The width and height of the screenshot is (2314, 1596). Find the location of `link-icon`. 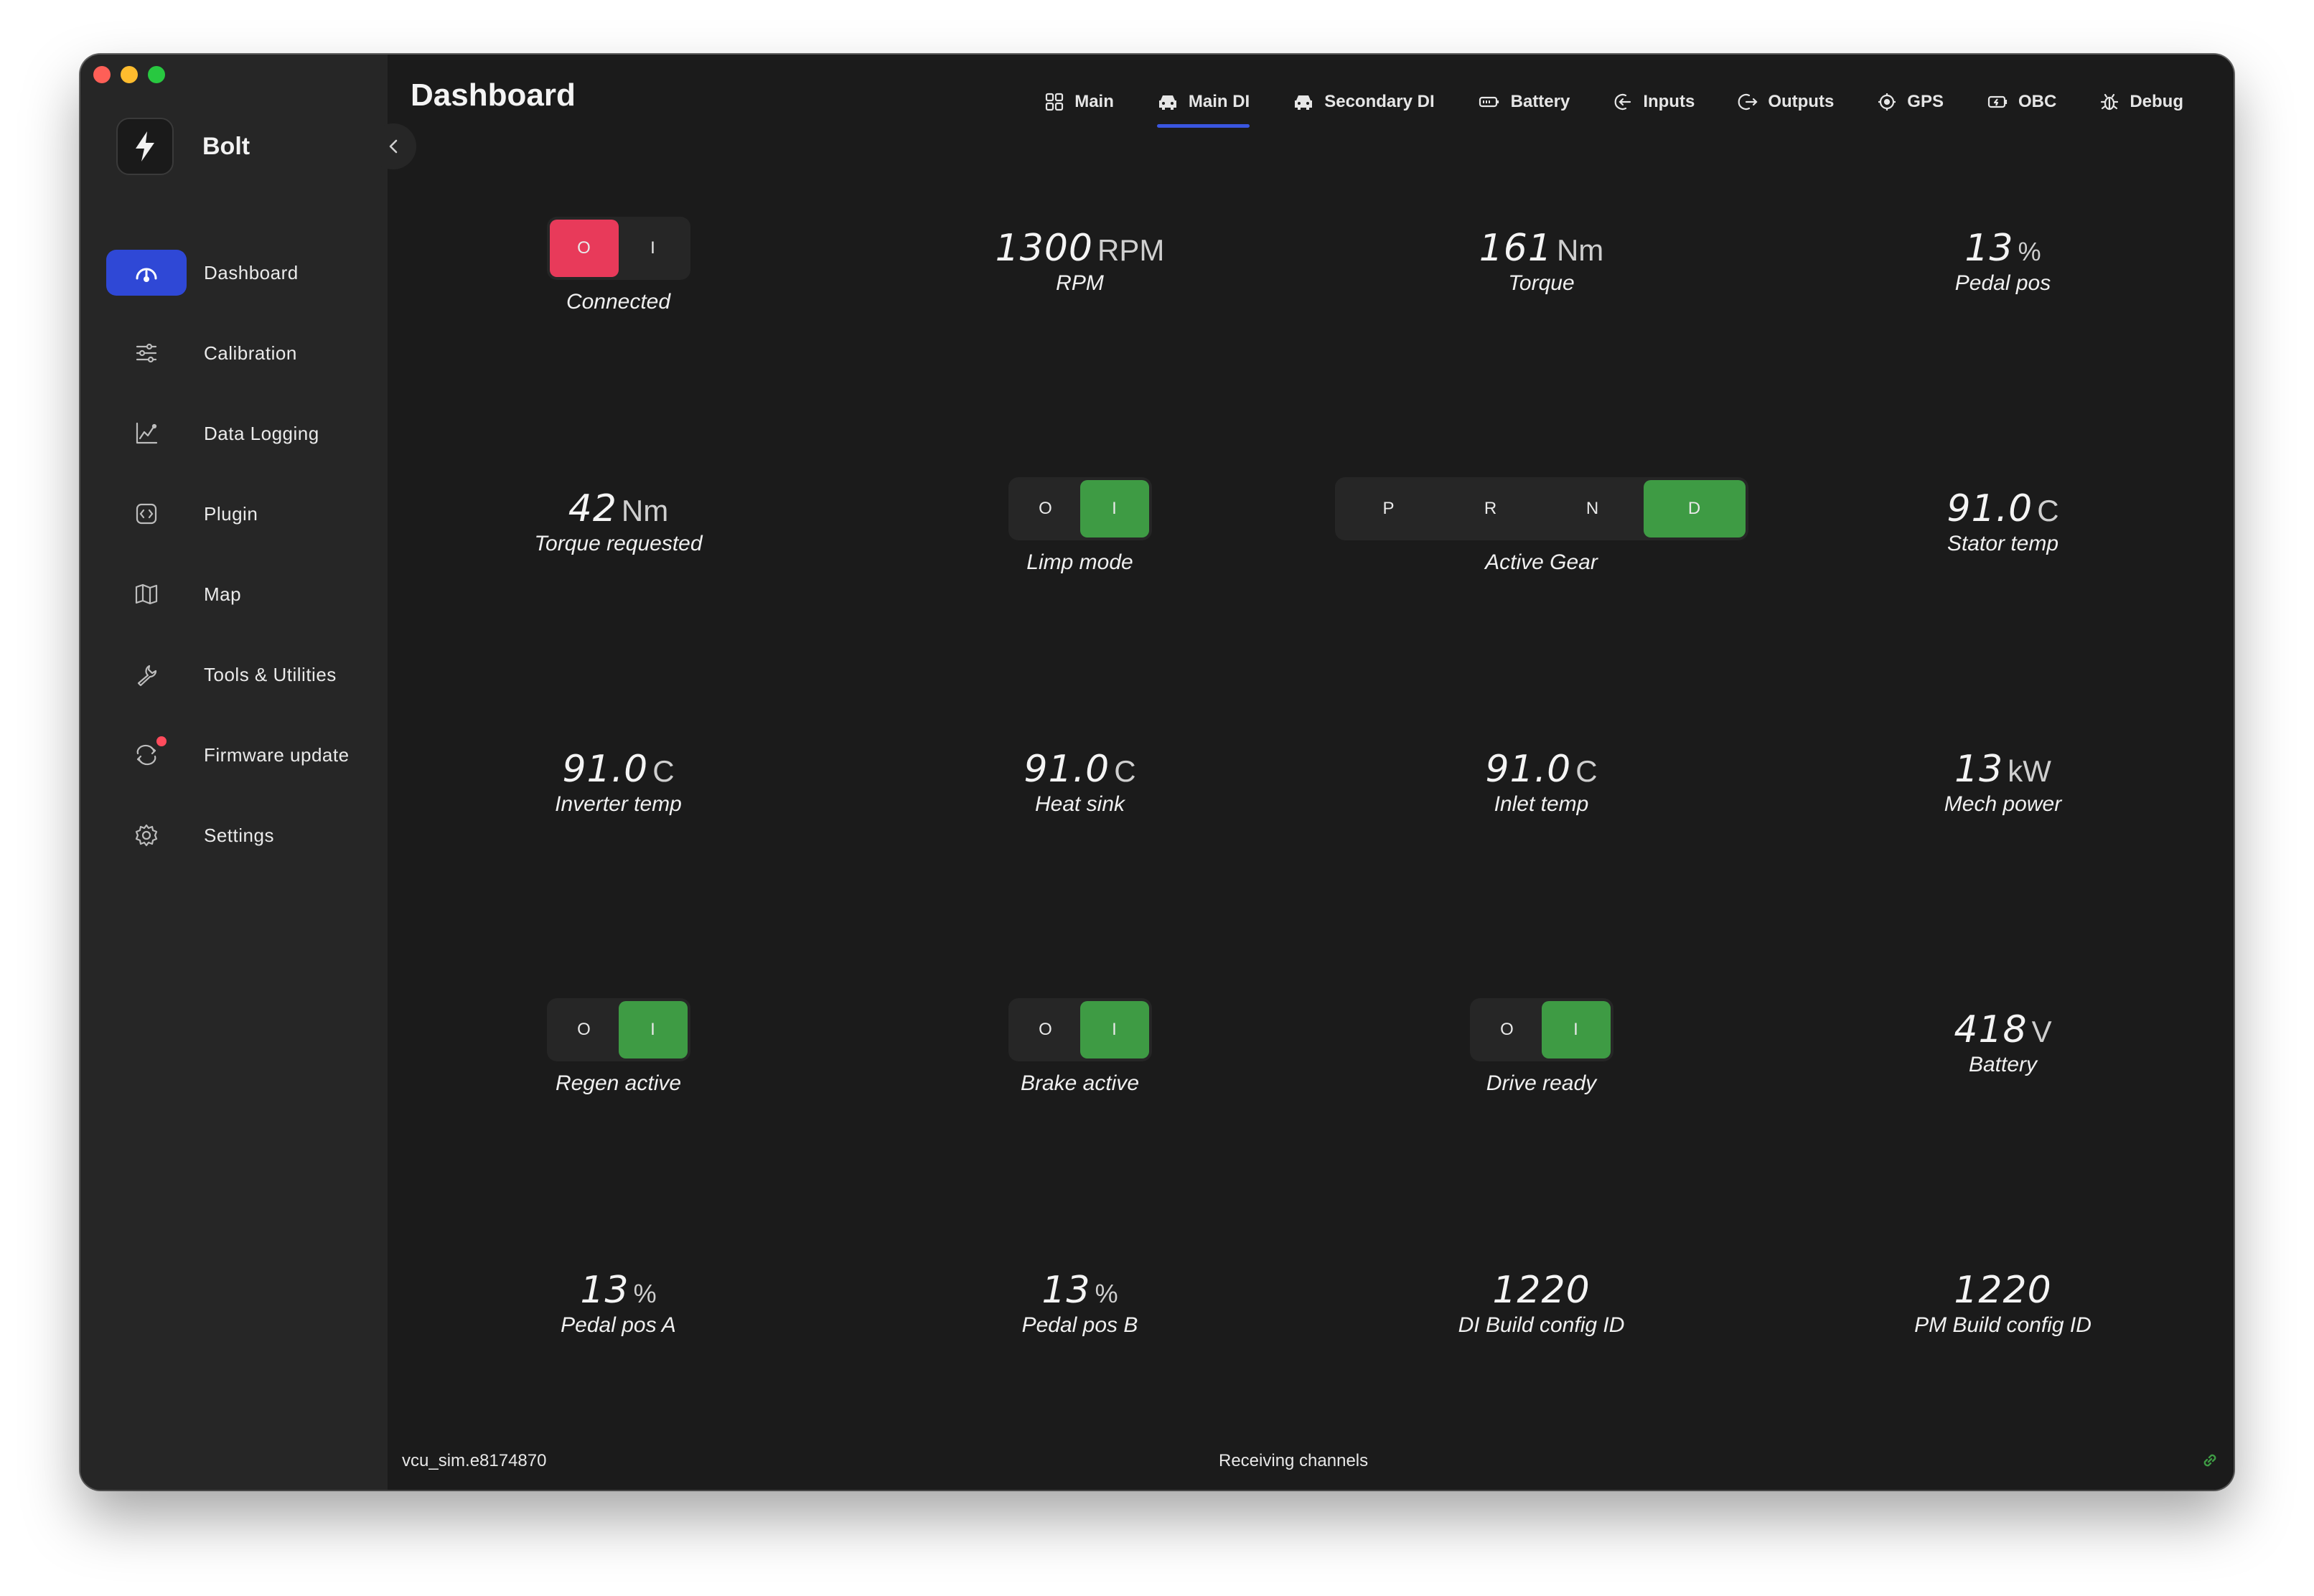

link-icon is located at coordinates (2210, 1462).